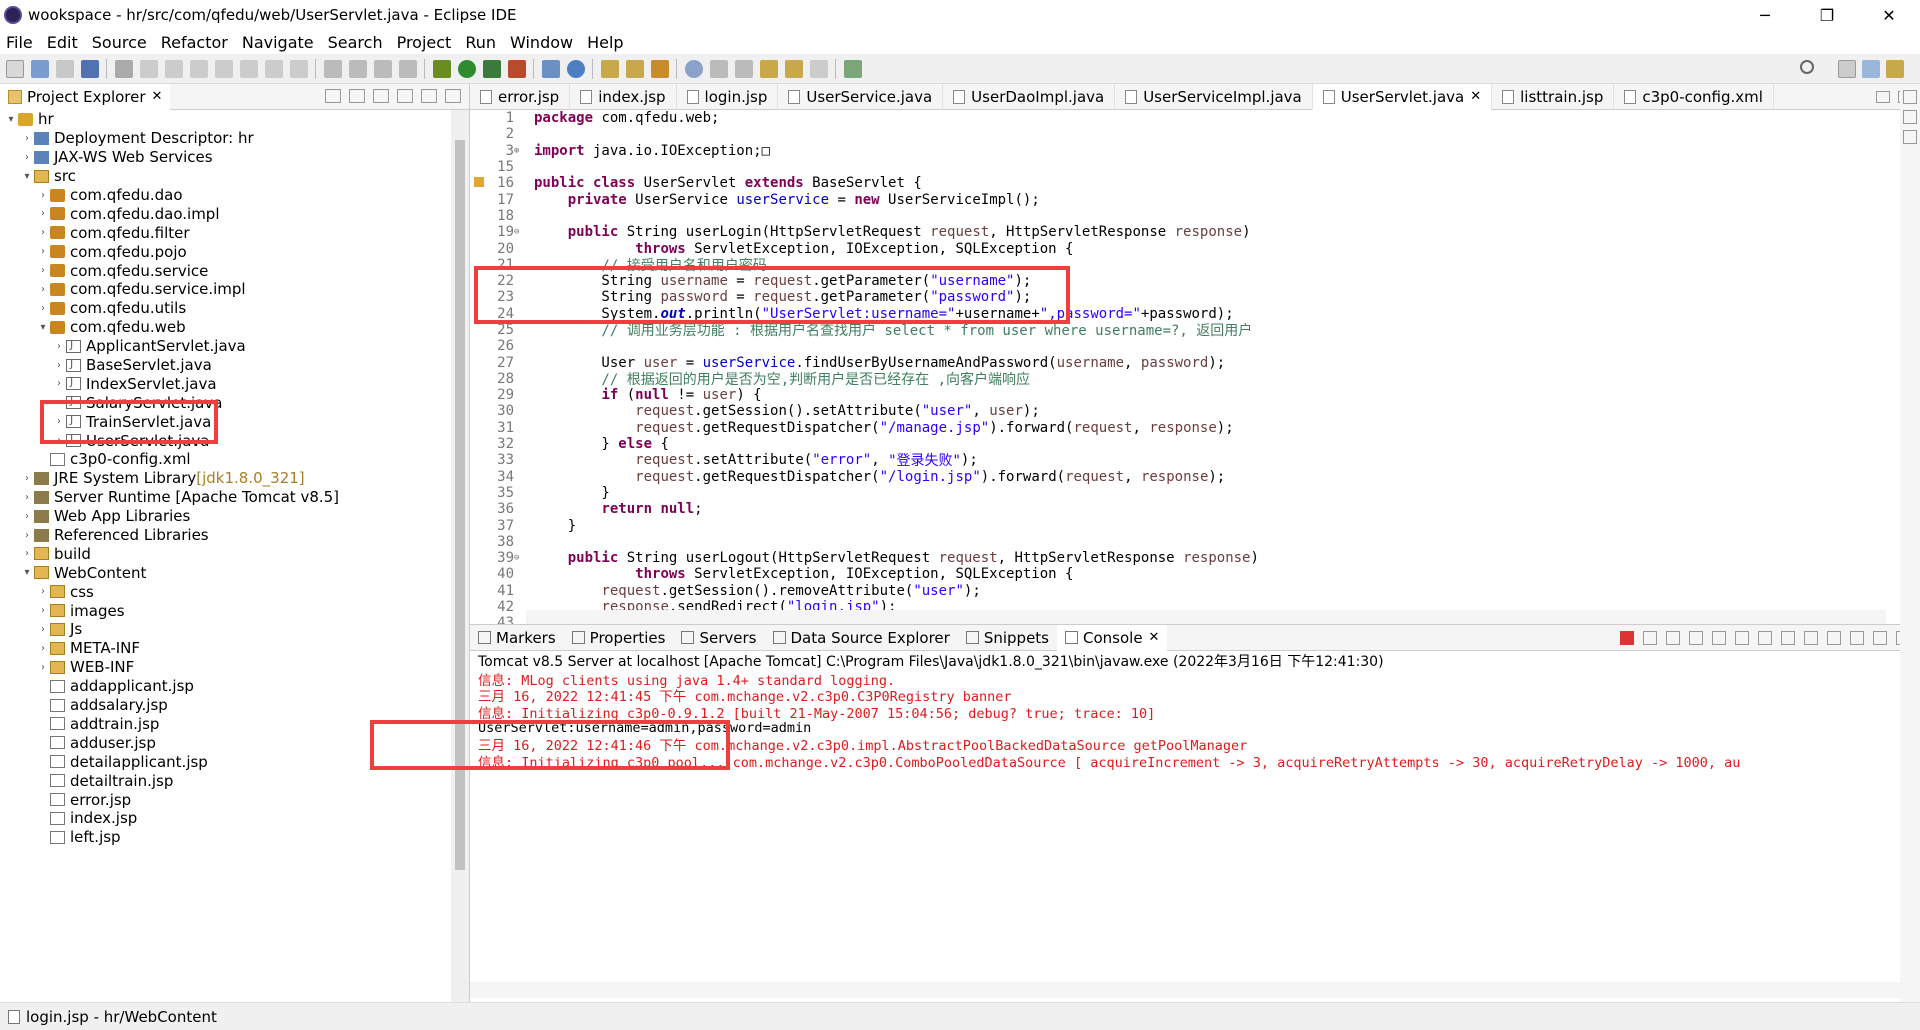  What do you see at coordinates (226, 497) in the screenshot?
I see `tree-item: › Server Runtime [Apache Tomcat v8.5]` at bounding box center [226, 497].